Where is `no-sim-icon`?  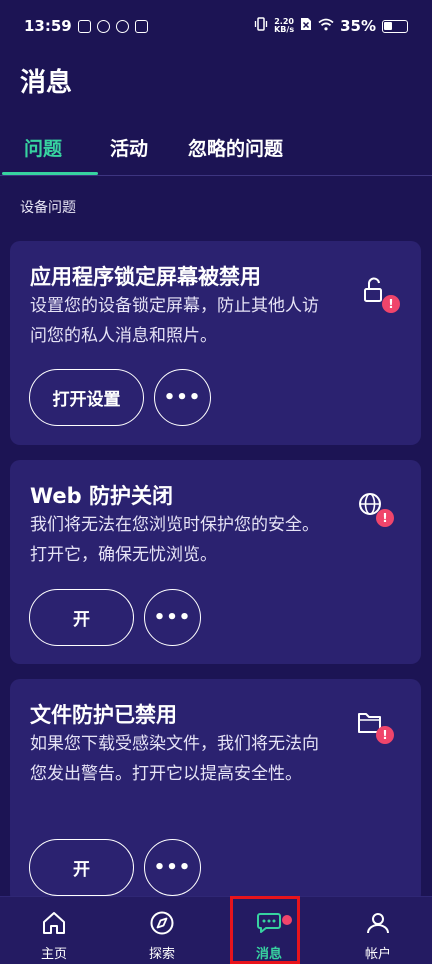 no-sim-icon is located at coordinates (306, 26).